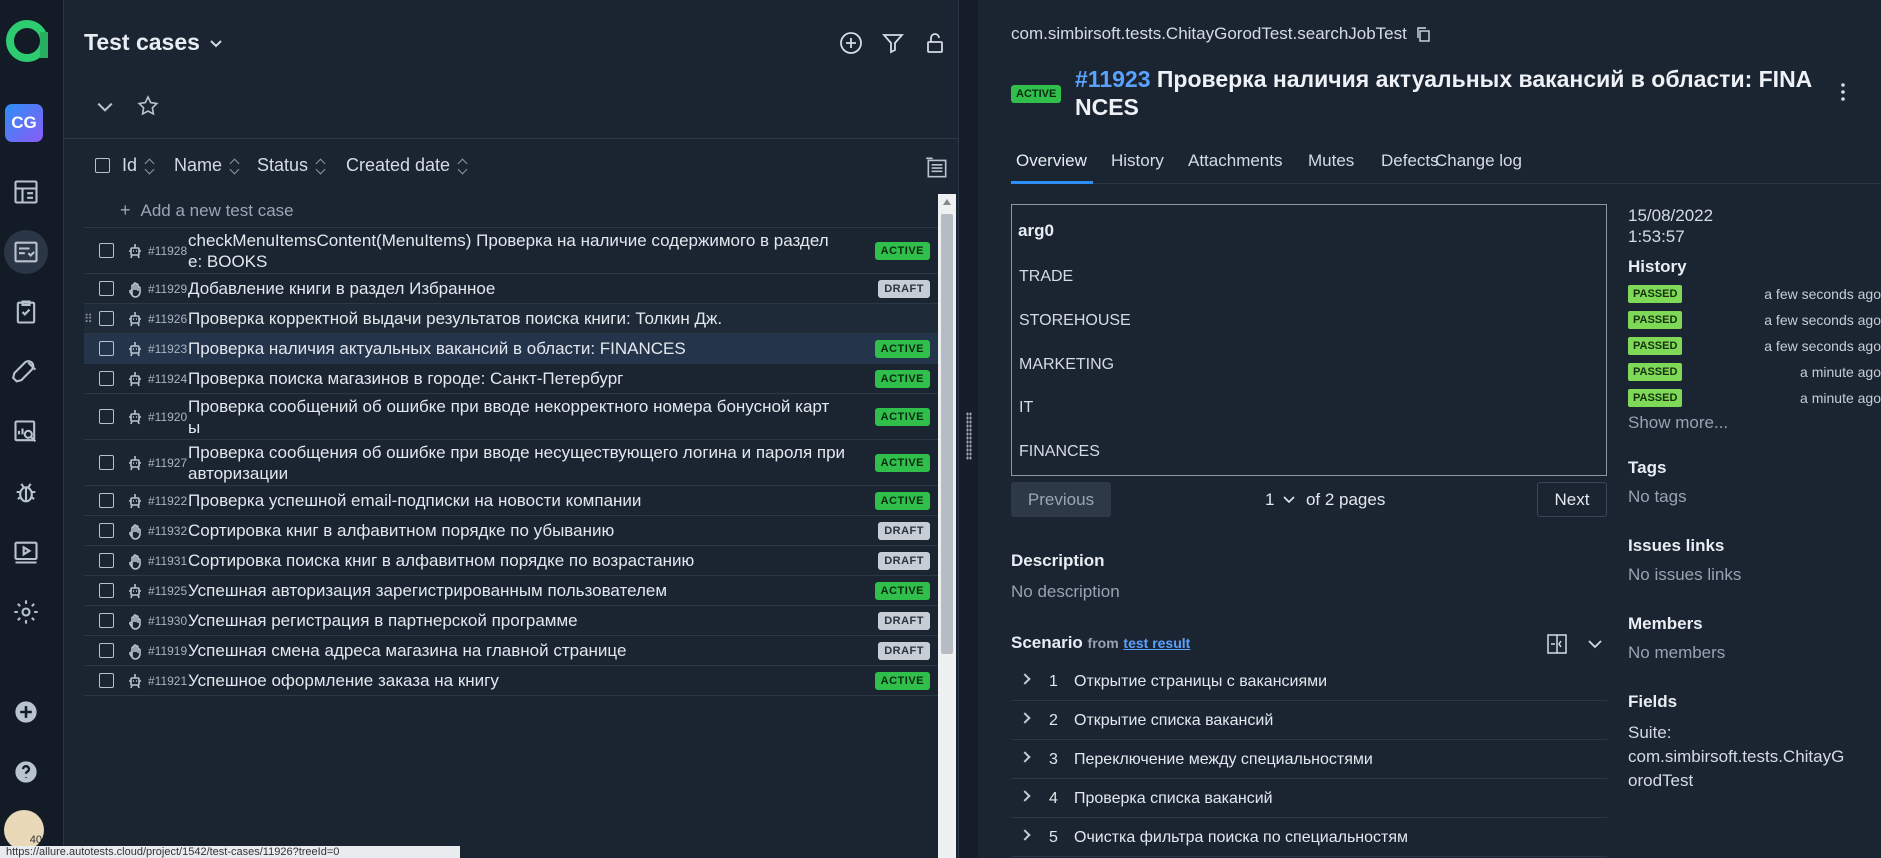 The width and height of the screenshot is (1881, 858). I want to click on previous-button: Previous, so click(1061, 499).